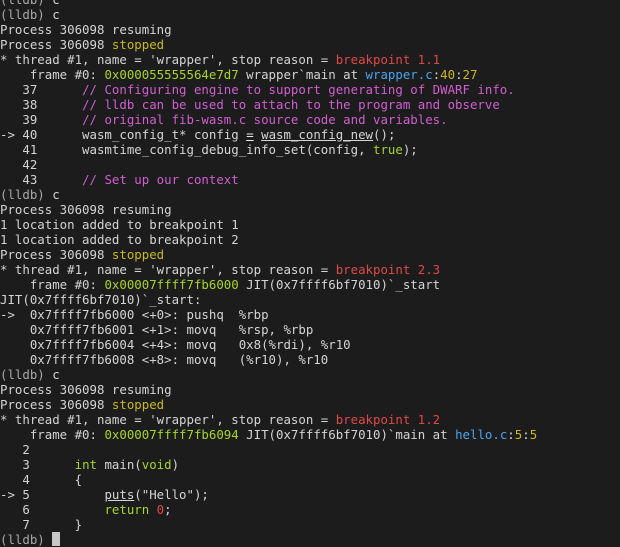 Image resolution: width=620 pixels, height=547 pixels. Describe the element at coordinates (134, 314) in the screenshot. I see `terminal-text: -> 0x7ffff7fb6000 <+0>: pushq %rbp` at that location.